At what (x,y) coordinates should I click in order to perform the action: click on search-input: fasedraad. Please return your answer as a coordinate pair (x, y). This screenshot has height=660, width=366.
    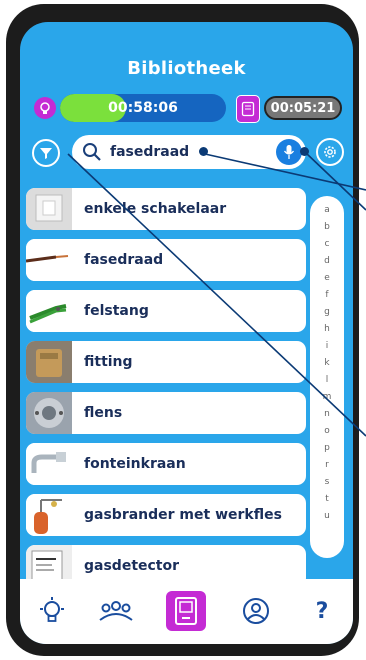
    Looking at the image, I should click on (149, 152).